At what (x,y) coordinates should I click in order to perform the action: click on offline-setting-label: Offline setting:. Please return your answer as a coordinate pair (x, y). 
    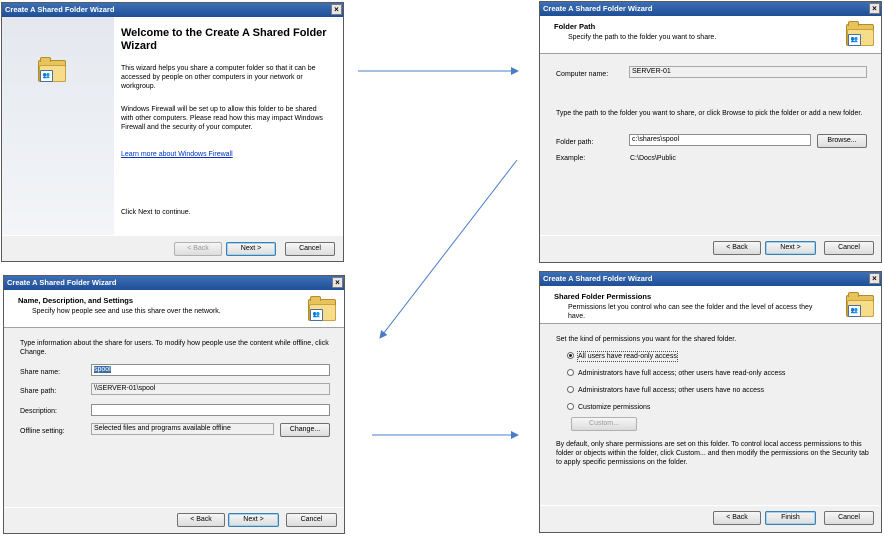
    Looking at the image, I should click on (42, 431).